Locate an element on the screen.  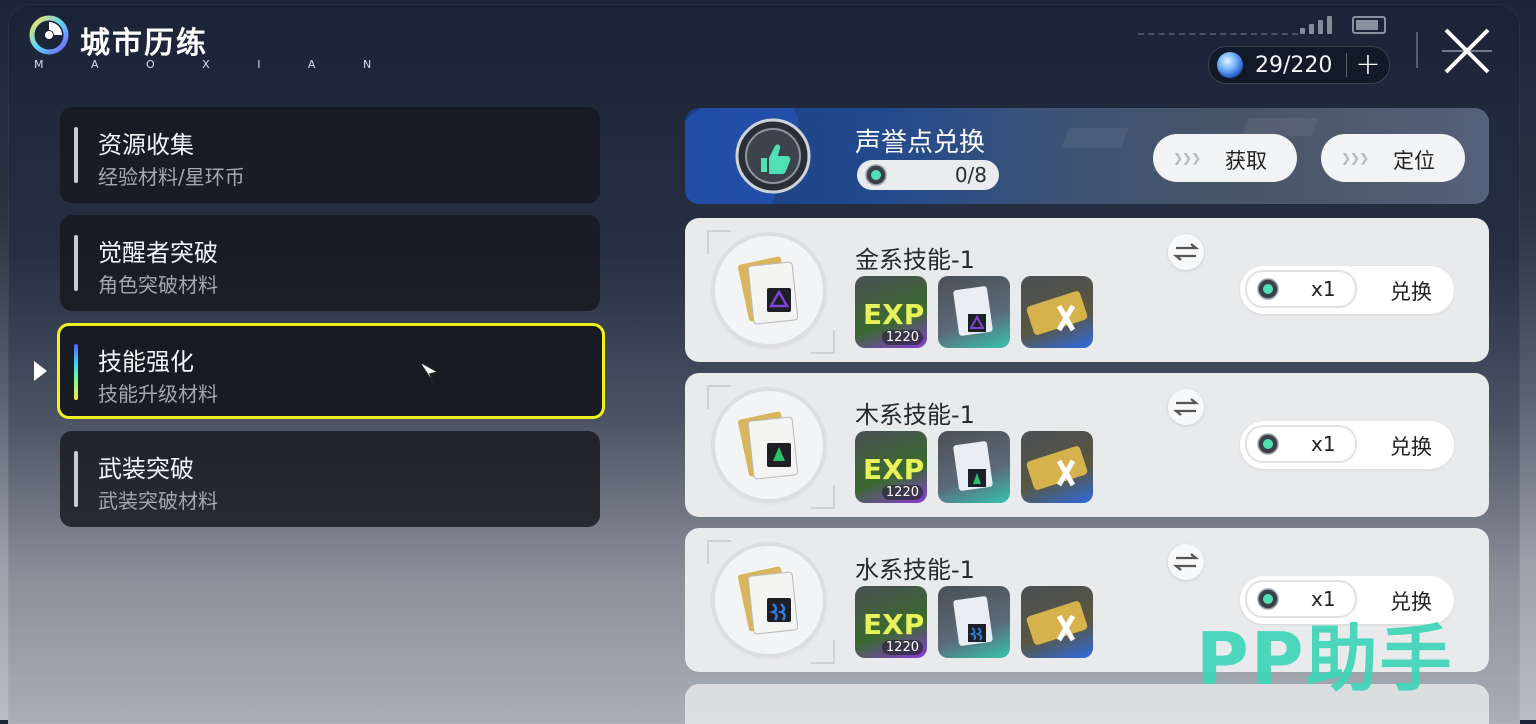
card-name: 金系技能-1 is located at coordinates (915, 260).